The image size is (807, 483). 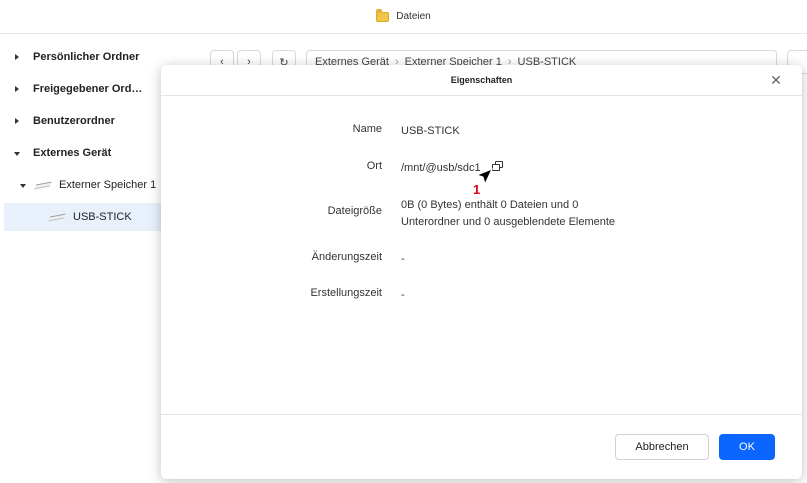 I want to click on property-value: /mnt/@usb/sdc1, so click(x=441, y=168).